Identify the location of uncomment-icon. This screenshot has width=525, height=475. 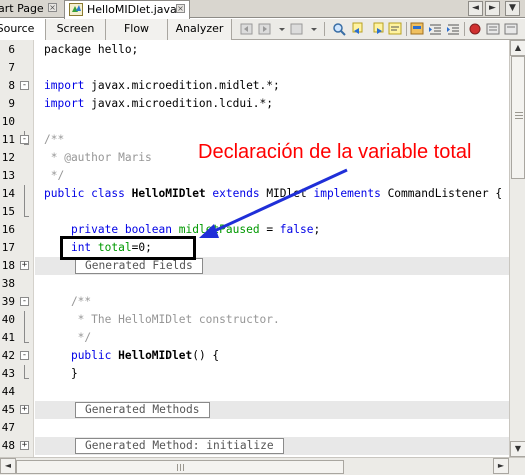
(511, 29).